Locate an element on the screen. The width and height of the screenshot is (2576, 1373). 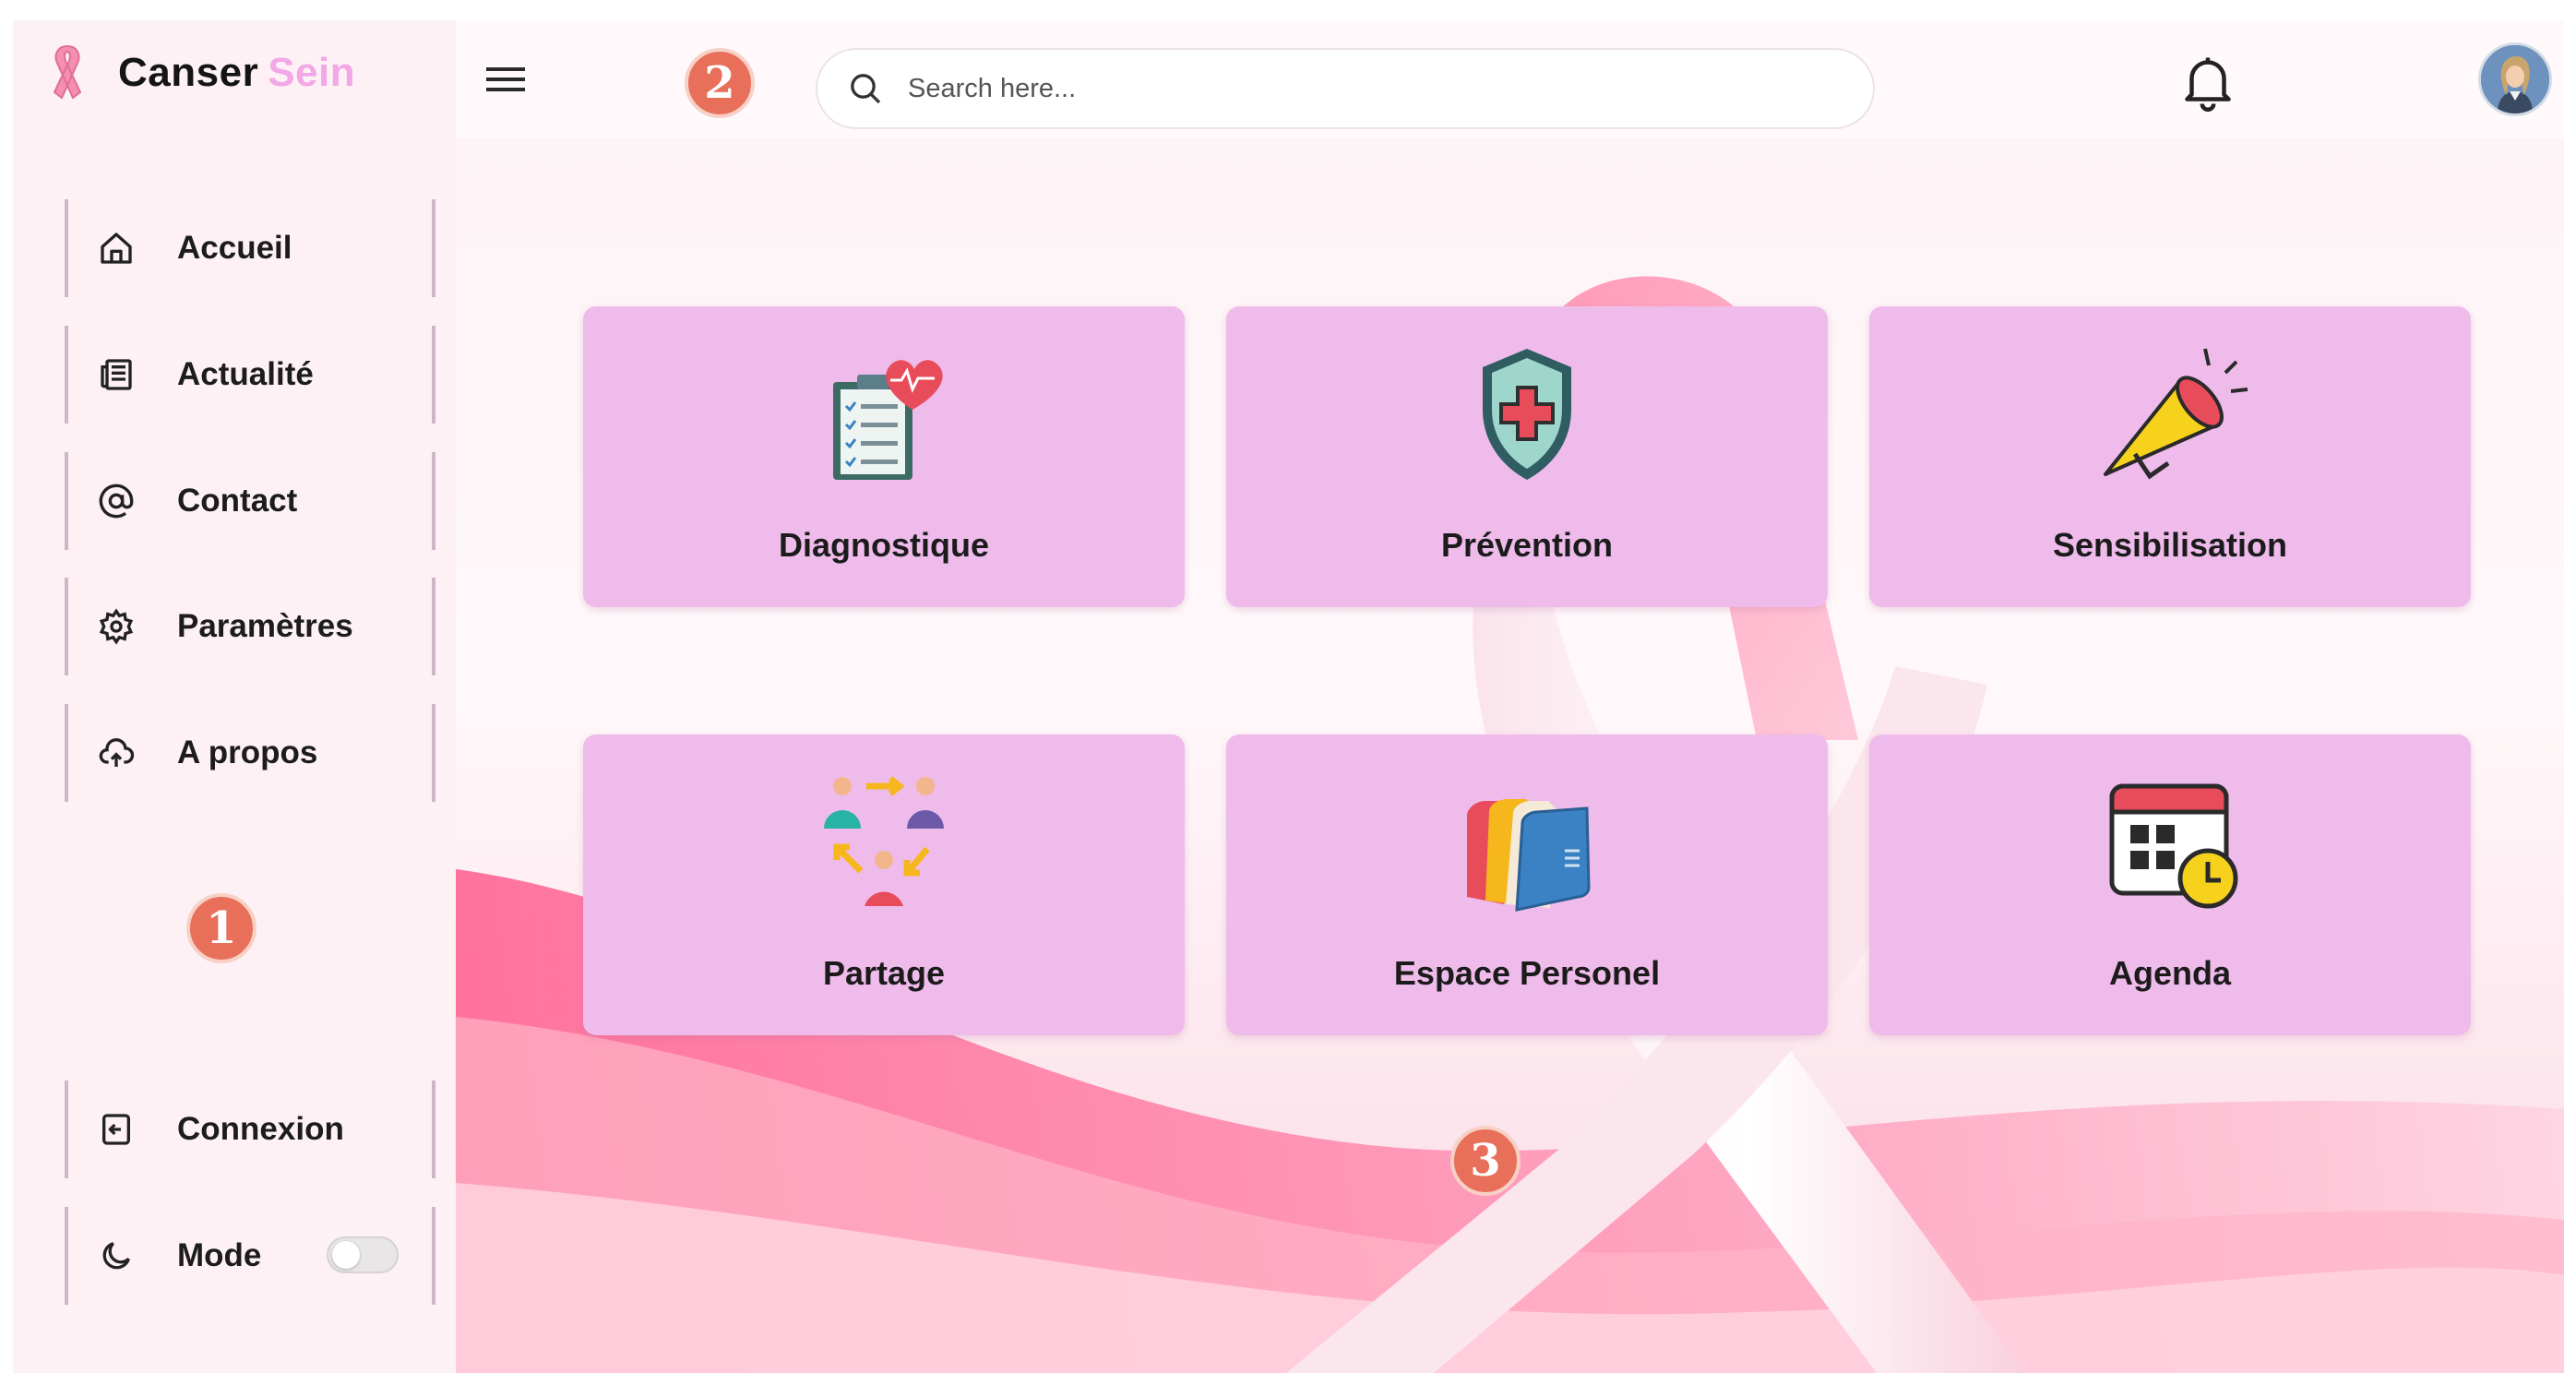
sidebar-item-connexion: Connexion is located at coordinates (250, 1129).